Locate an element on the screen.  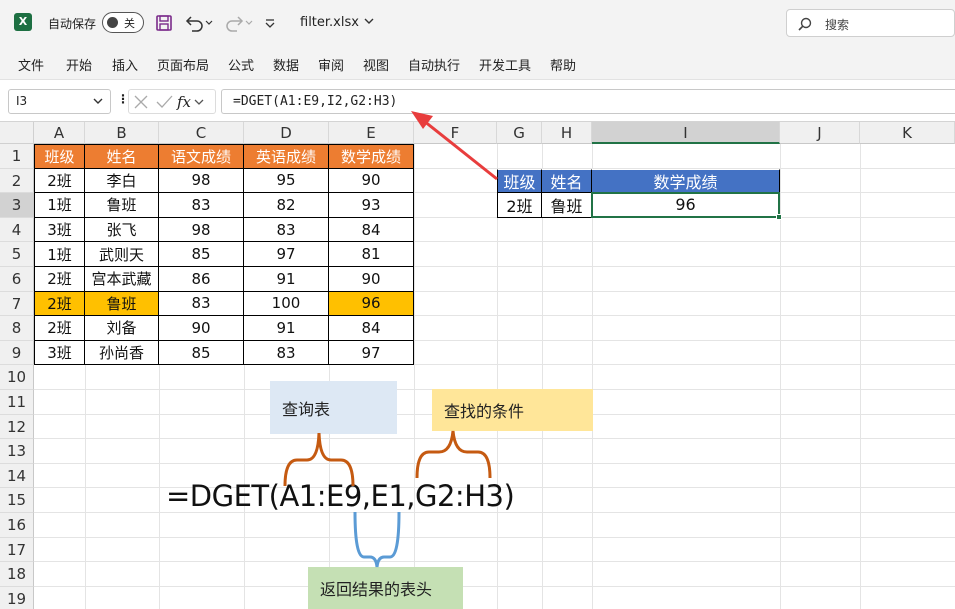
column-header-a: A is located at coordinates (59, 133).